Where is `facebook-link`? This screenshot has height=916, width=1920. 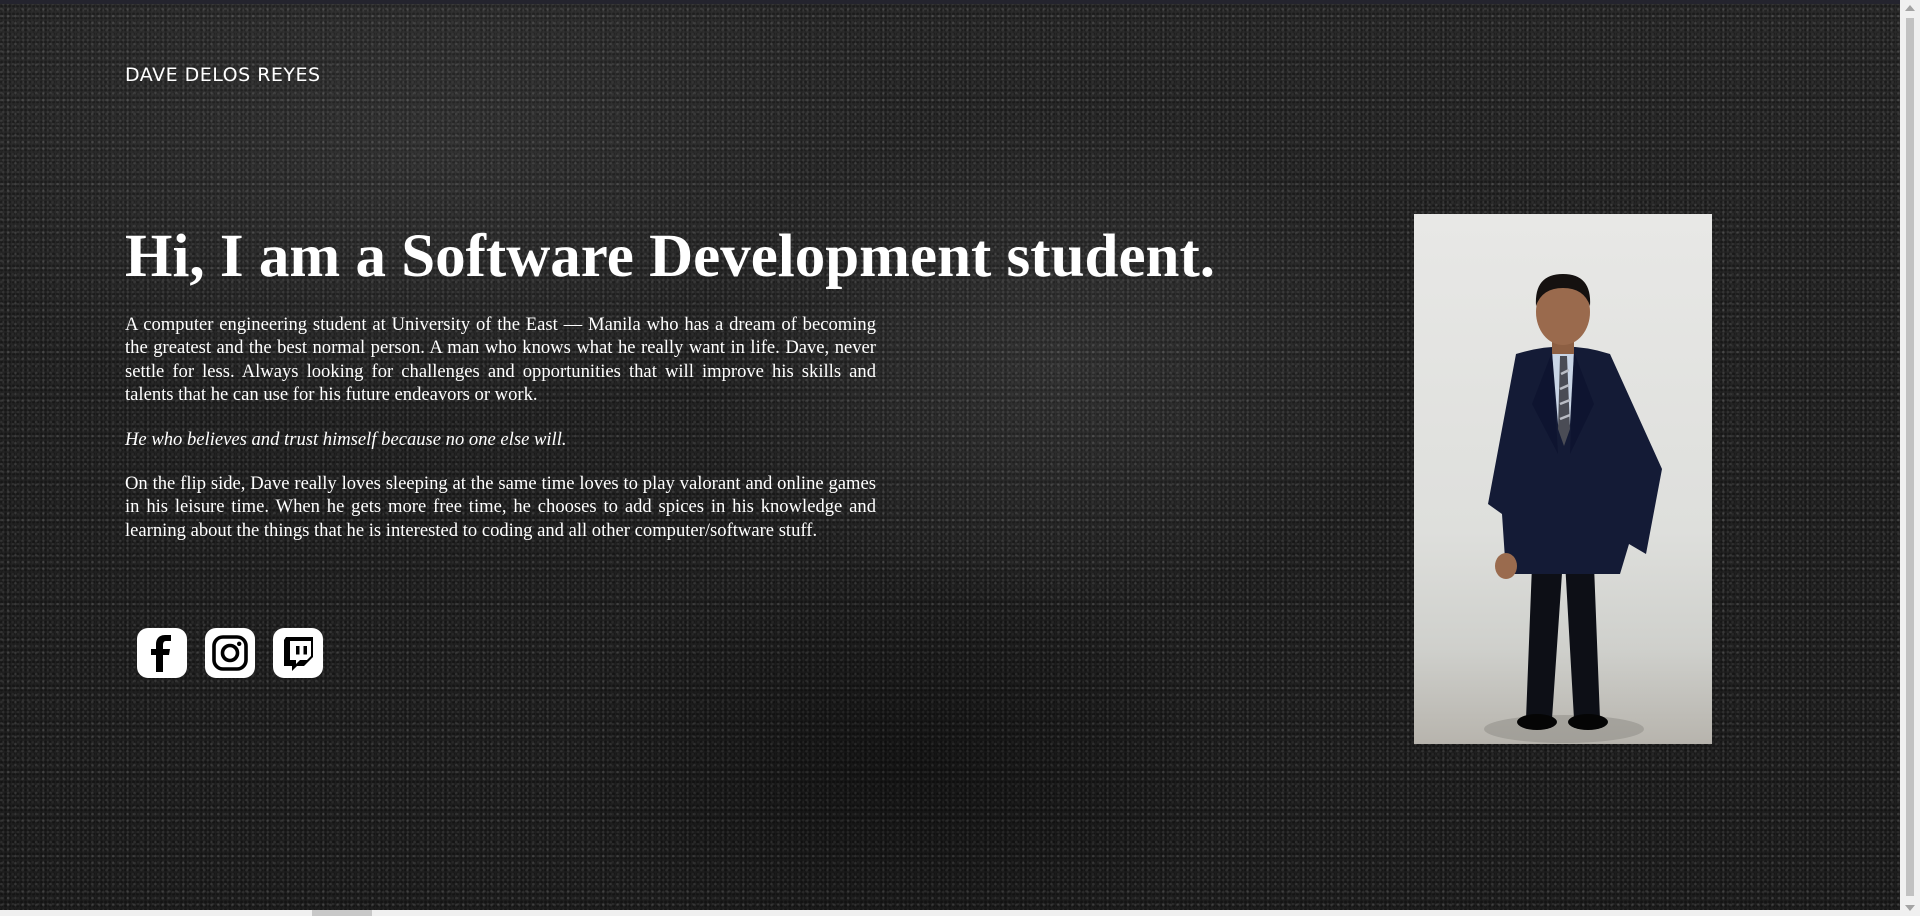 facebook-link is located at coordinates (162, 653).